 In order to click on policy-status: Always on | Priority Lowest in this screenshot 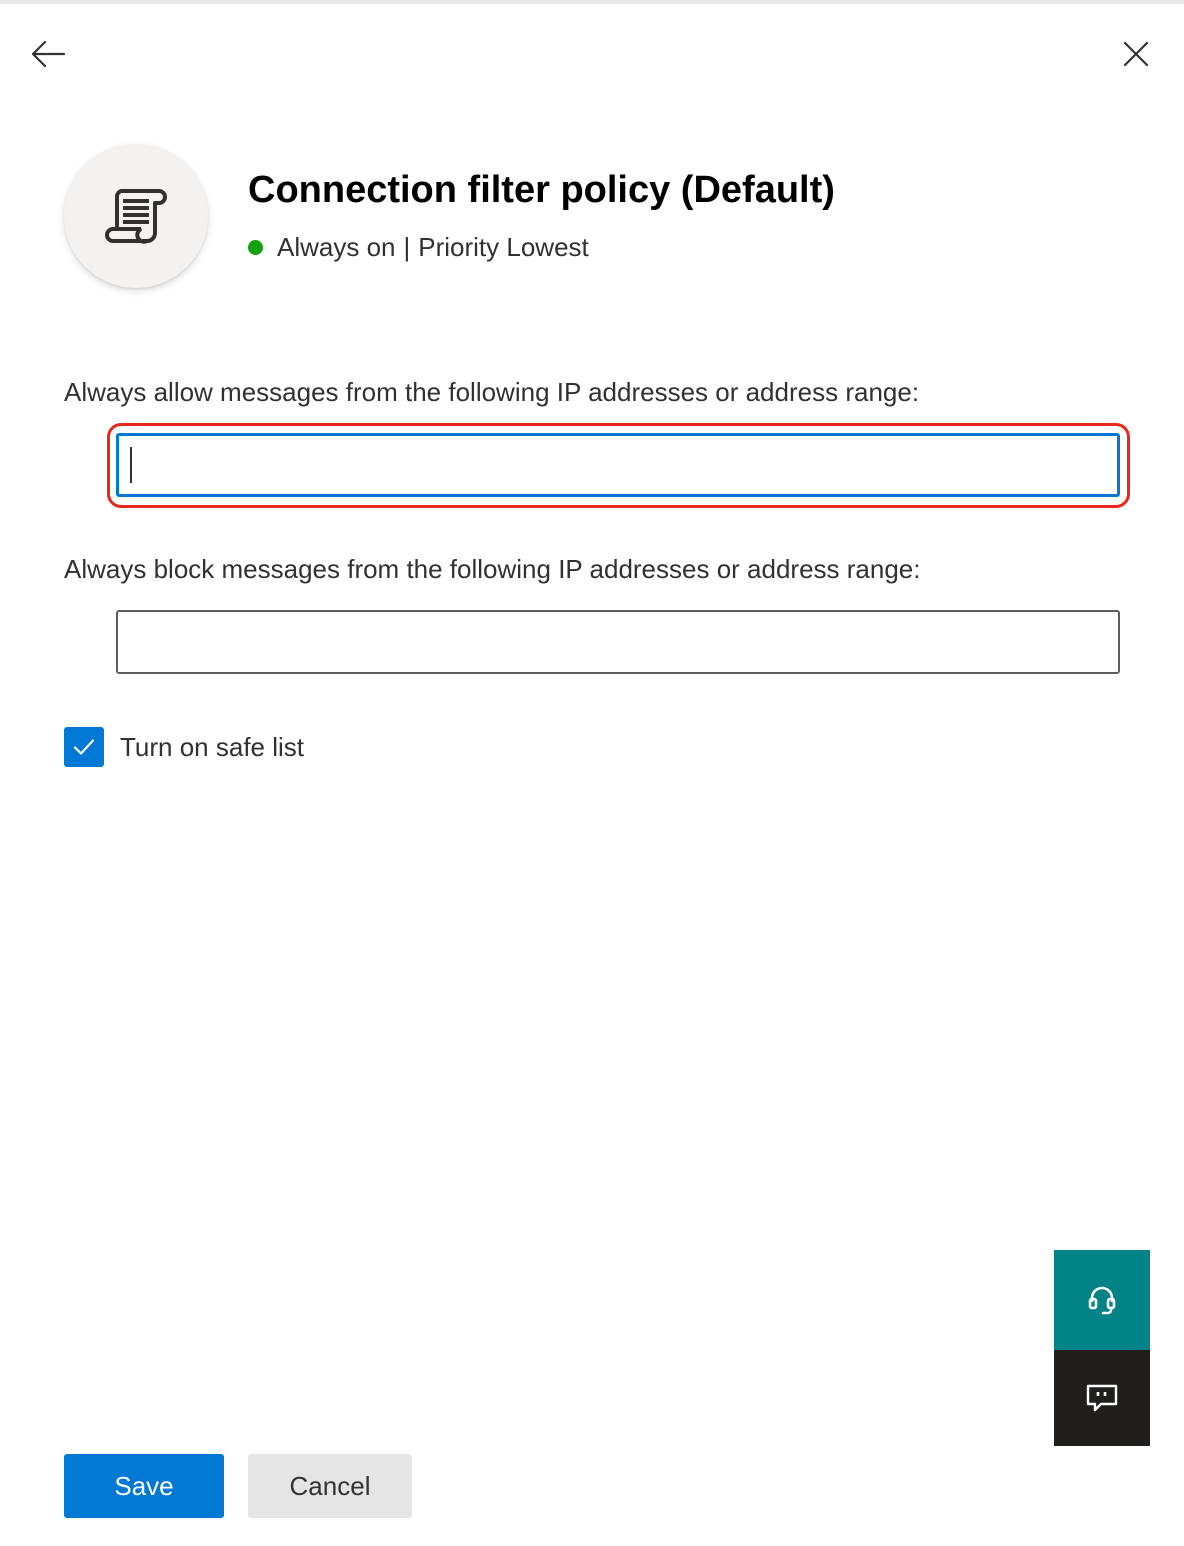, I will do `click(418, 247)`.